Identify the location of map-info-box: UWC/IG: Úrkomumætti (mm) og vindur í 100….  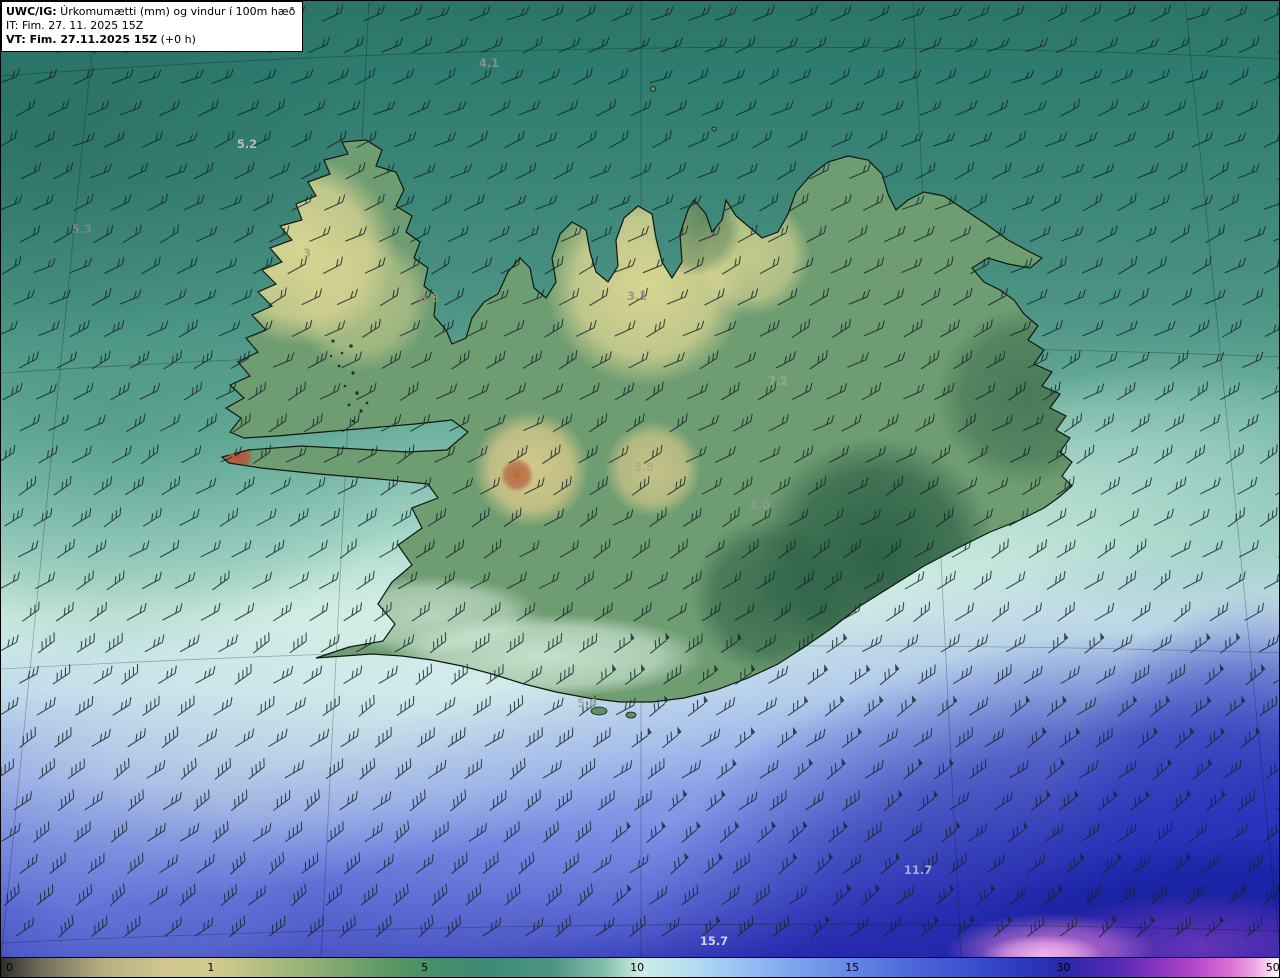
(152, 26).